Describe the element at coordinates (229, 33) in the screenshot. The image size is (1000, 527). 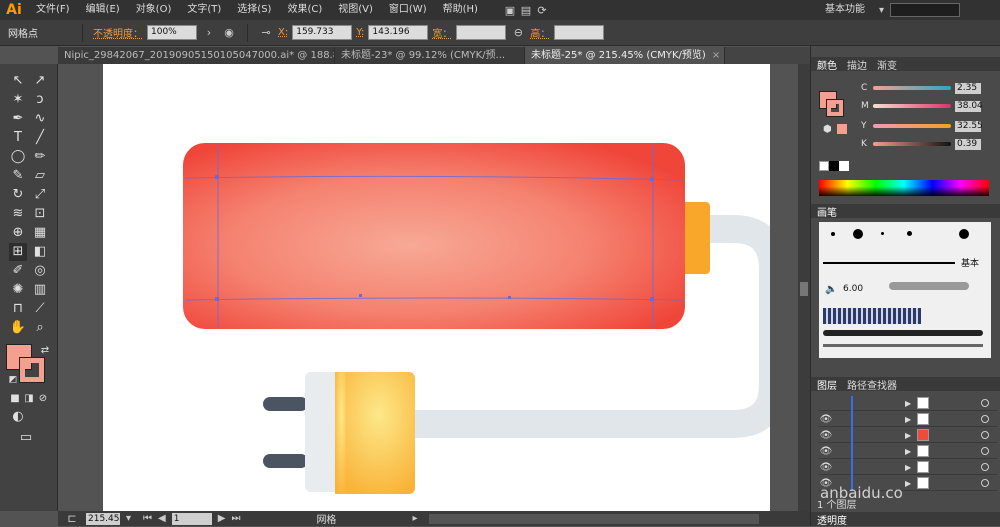
I see `recolor-icon: ◉` at that location.